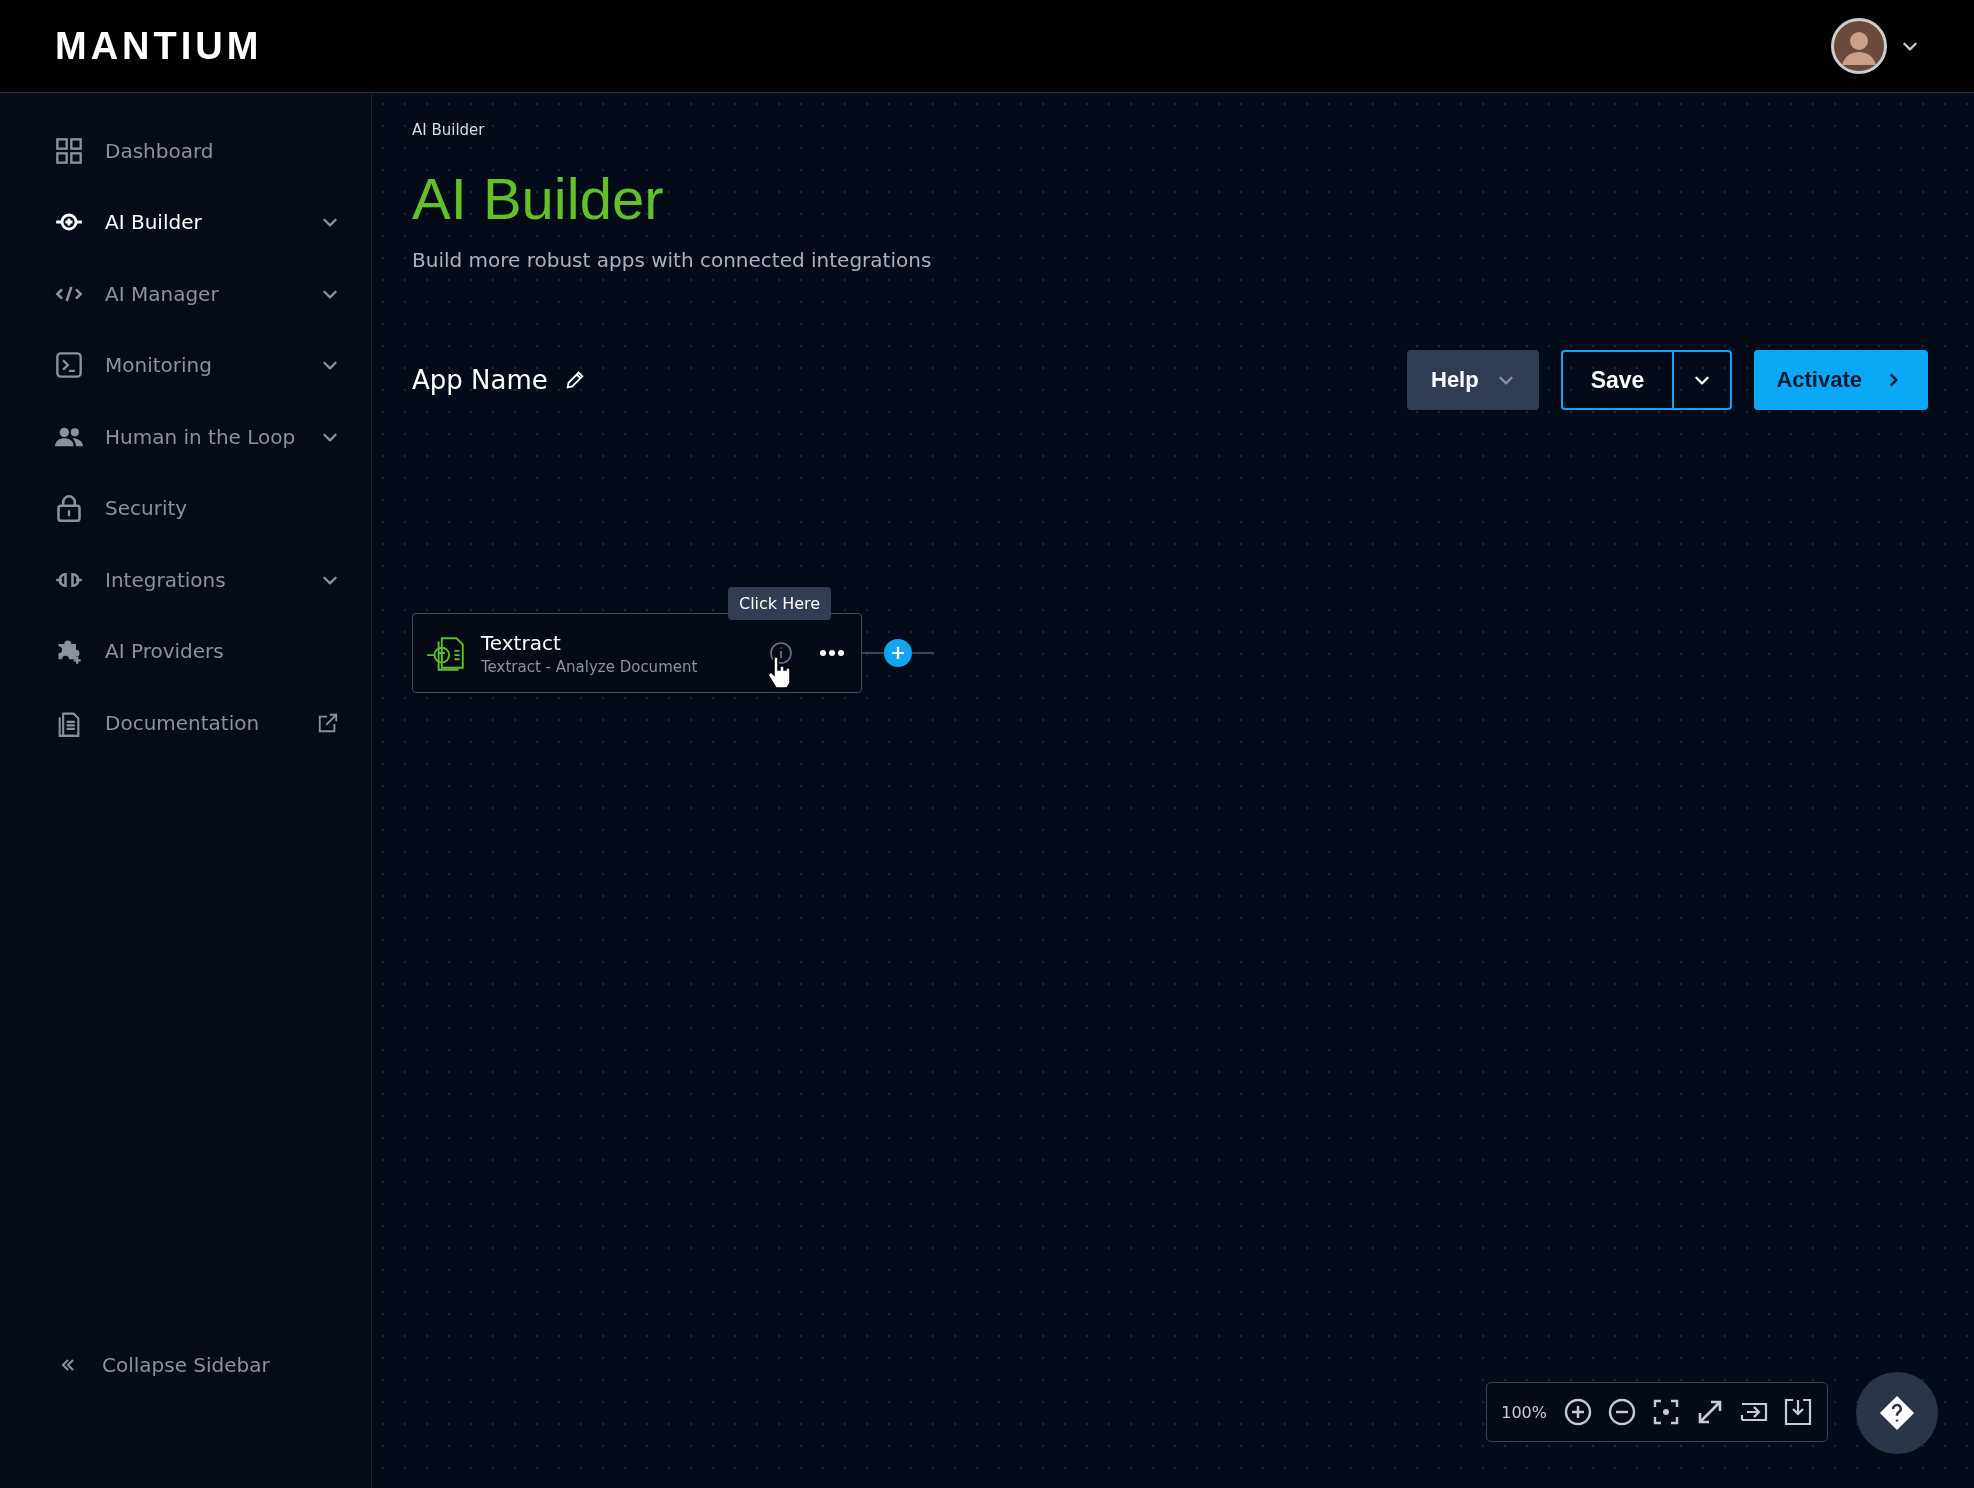 This screenshot has height=1488, width=1974. What do you see at coordinates (672, 260) in the screenshot?
I see `page-subtitle: Build more robust apps with connected integrations` at bounding box center [672, 260].